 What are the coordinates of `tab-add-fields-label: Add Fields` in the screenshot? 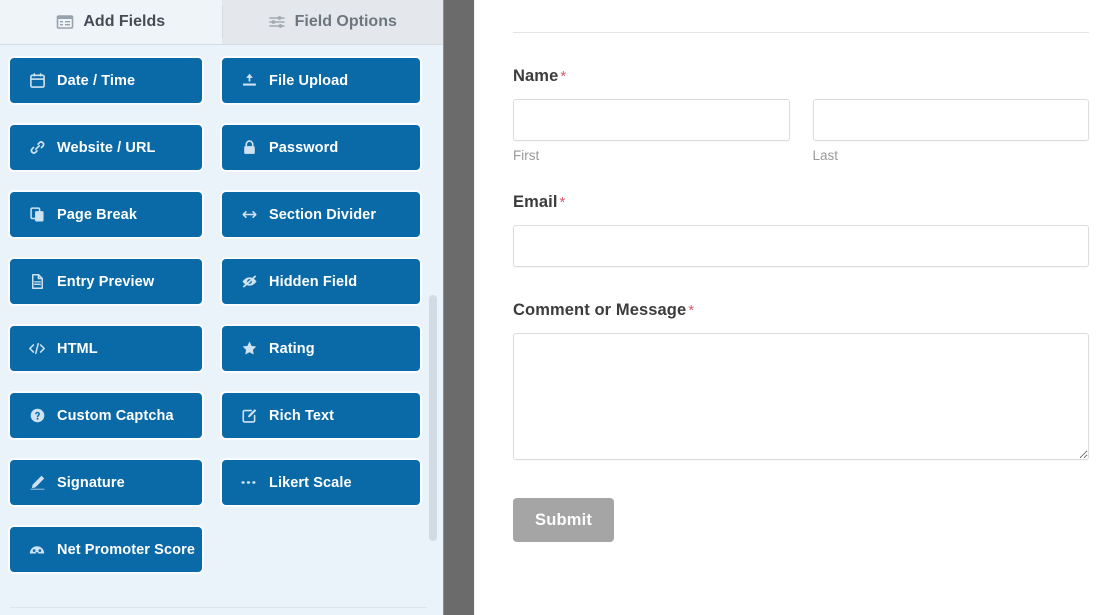 It's located at (124, 21).